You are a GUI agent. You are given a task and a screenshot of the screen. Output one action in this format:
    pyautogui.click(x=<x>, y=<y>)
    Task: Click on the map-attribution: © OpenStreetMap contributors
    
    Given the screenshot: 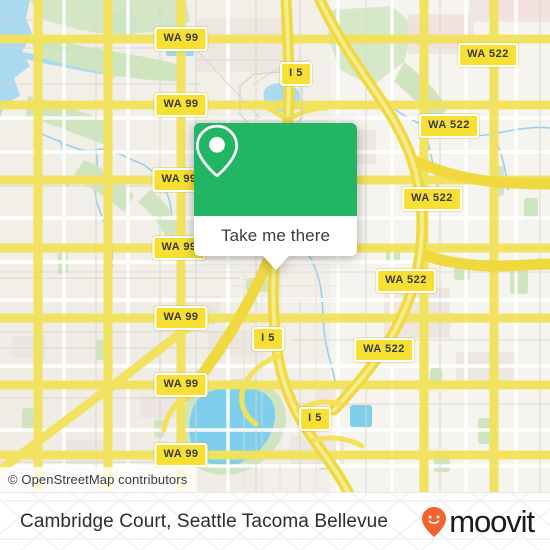 What is the action you would take?
    pyautogui.click(x=99, y=479)
    